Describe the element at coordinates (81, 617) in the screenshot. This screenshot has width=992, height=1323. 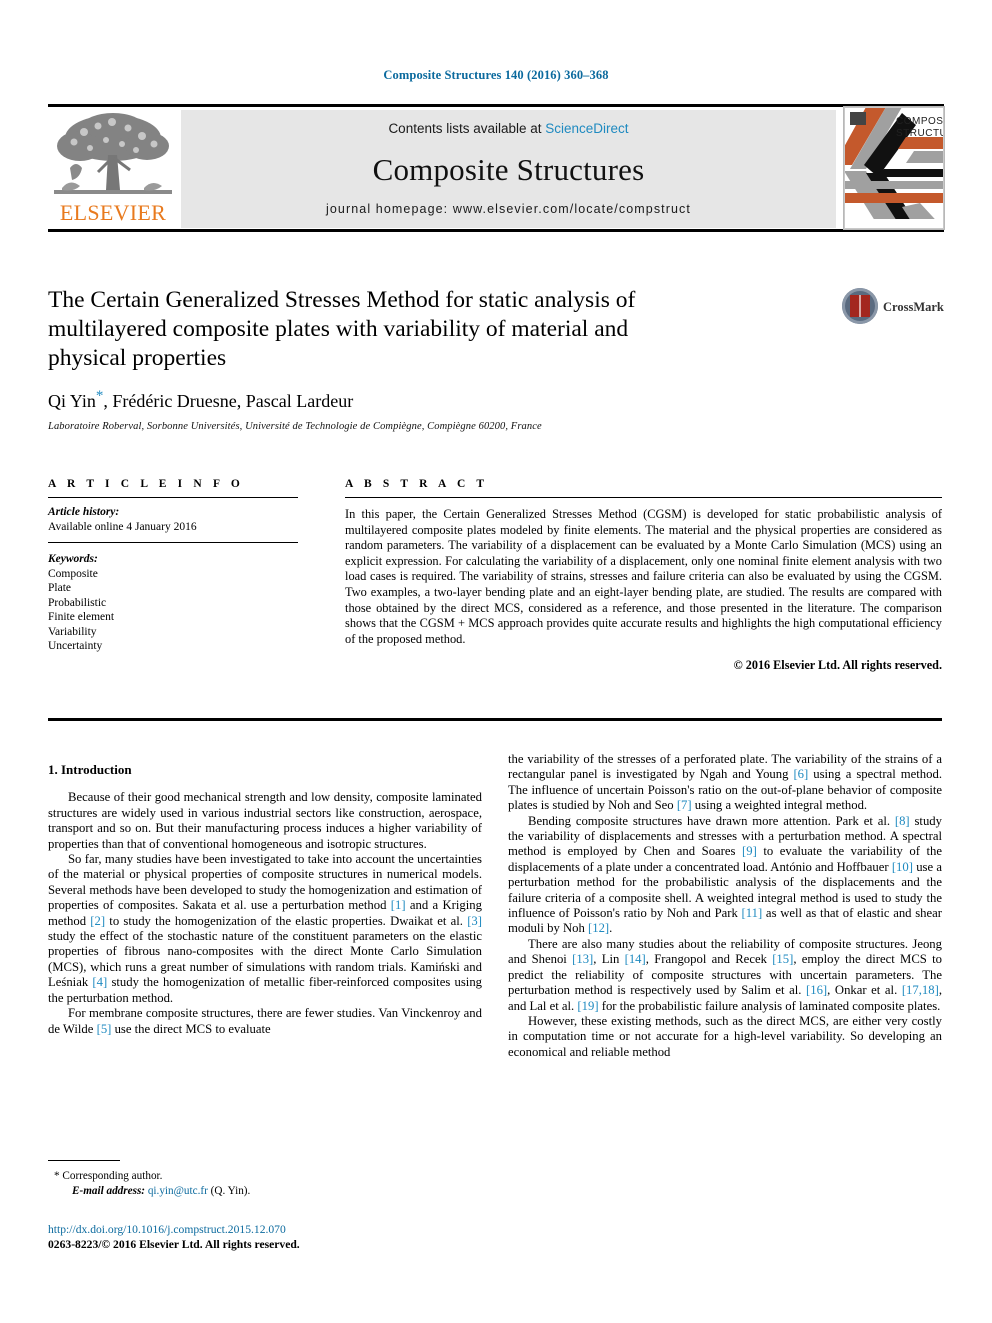
I see `keyword-item: Finite element` at that location.